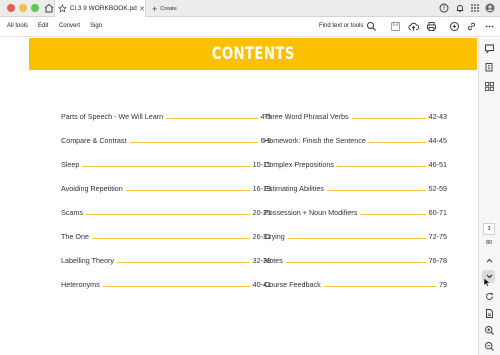 The width and height of the screenshot is (500, 355). Describe the element at coordinates (437, 116) in the screenshot. I see `toc-entry-pages: 42-43` at that location.